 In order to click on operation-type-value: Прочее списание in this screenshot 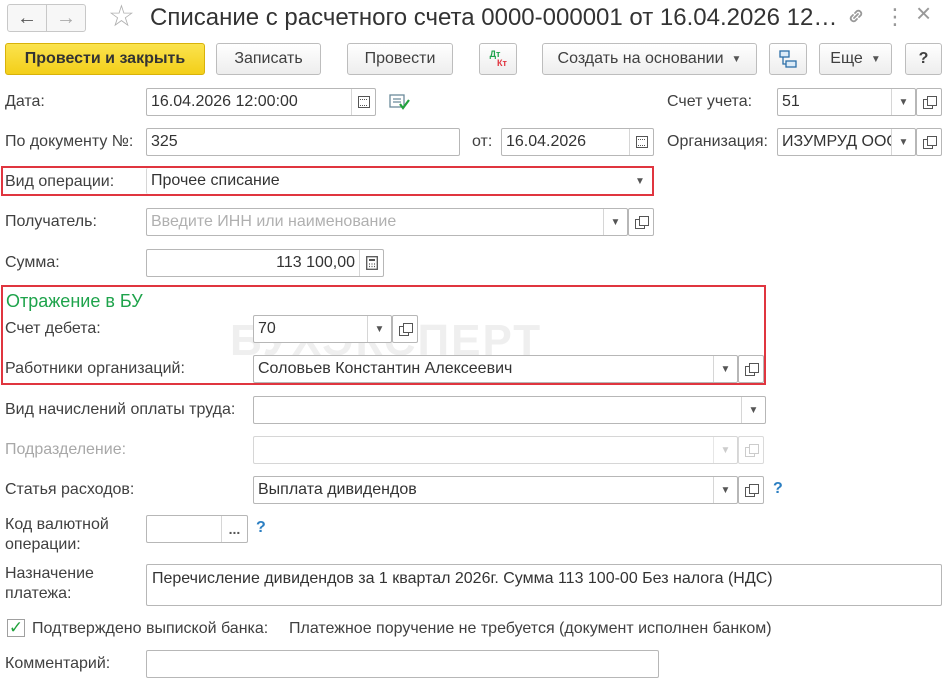, I will do `click(215, 180)`.